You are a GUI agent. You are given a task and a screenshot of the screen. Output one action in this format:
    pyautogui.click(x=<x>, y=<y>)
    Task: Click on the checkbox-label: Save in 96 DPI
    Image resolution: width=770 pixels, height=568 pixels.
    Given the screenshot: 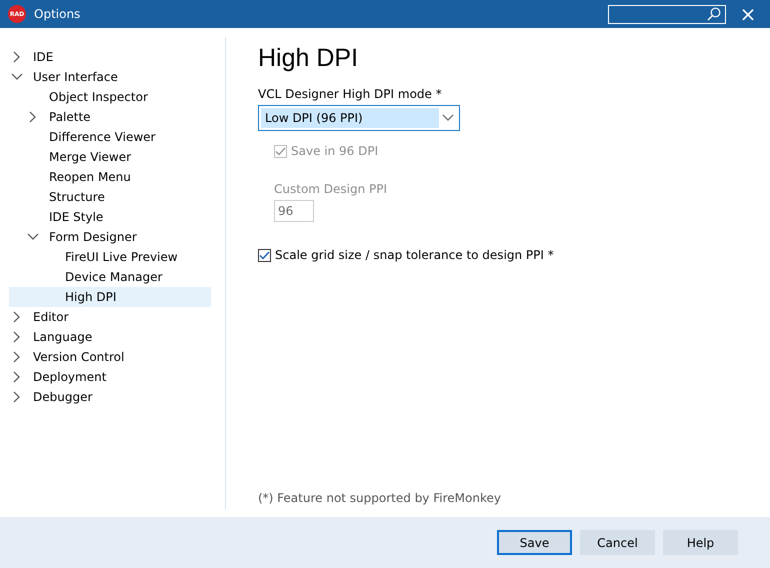 What is the action you would take?
    pyautogui.click(x=334, y=151)
    